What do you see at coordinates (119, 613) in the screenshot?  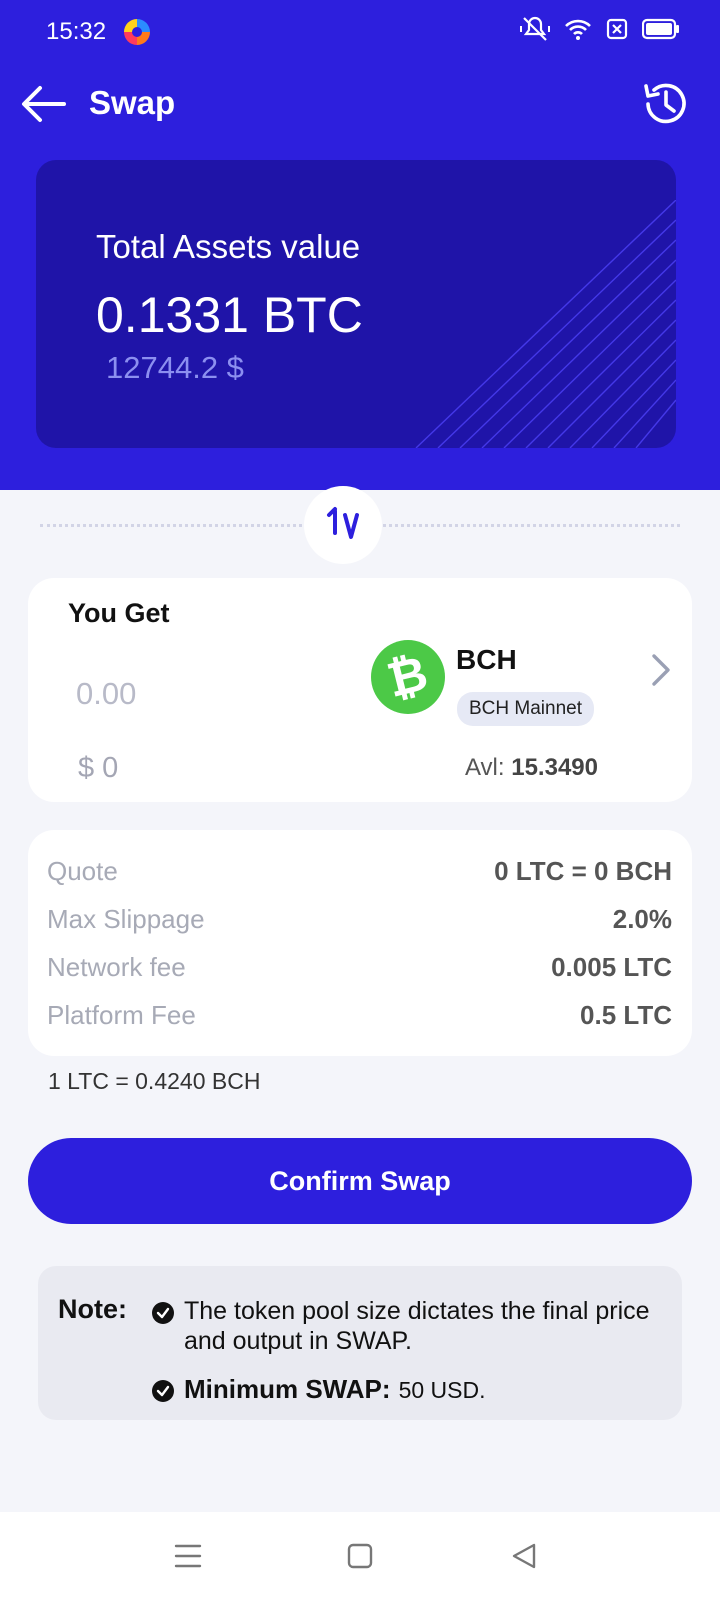 I see `you-get-title: You Get` at bounding box center [119, 613].